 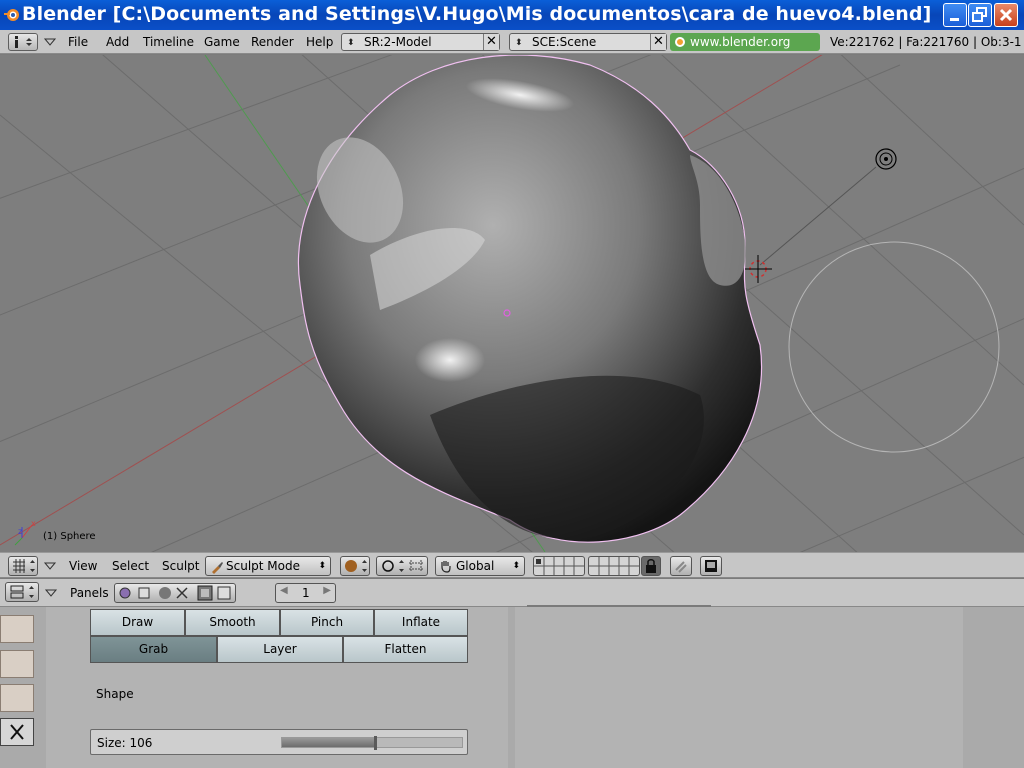 What do you see at coordinates (125, 743) in the screenshot?
I see `brush-size-label: Size: 106` at bounding box center [125, 743].